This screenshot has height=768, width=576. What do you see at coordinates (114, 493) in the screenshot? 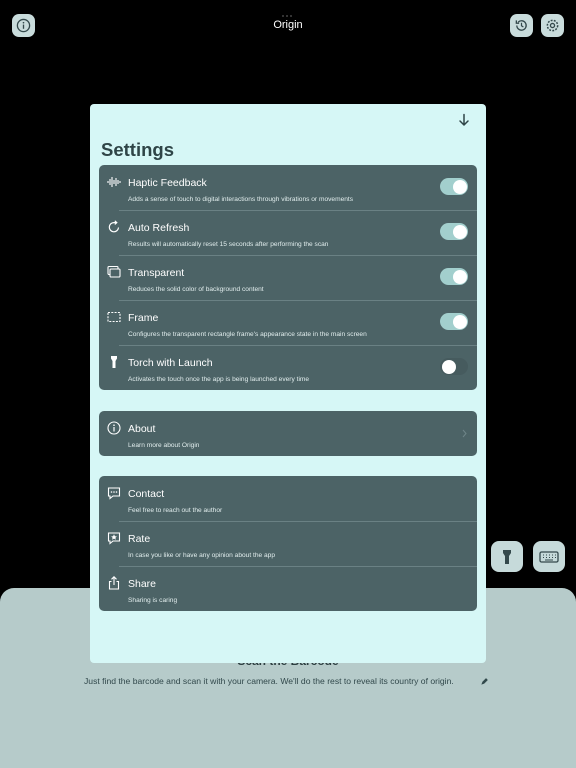
I see `message-icon` at bounding box center [114, 493].